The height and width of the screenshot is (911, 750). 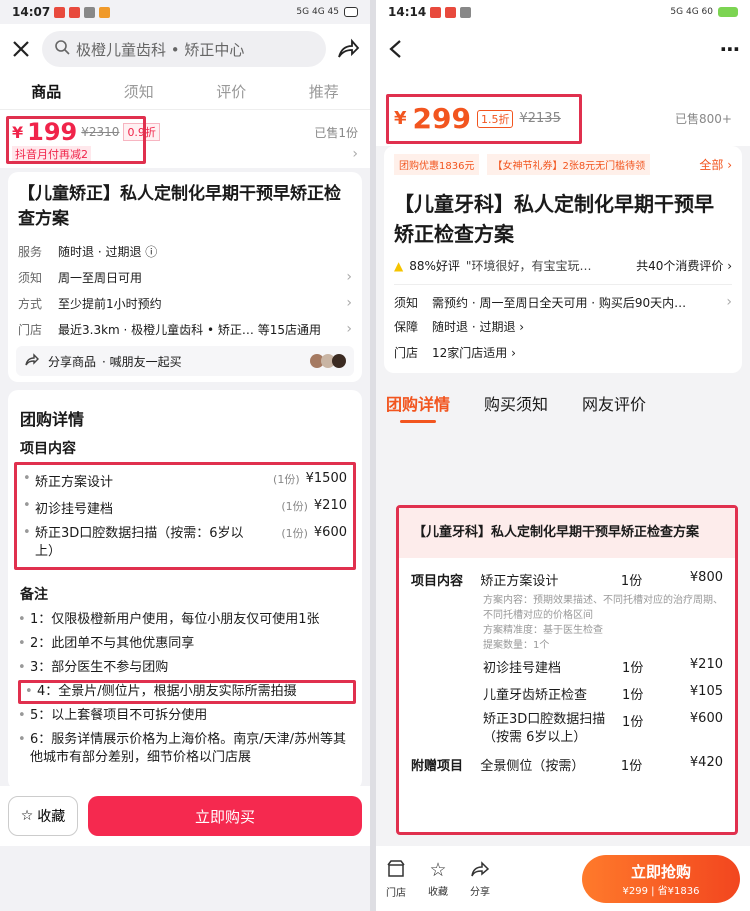 I want to click on share-label: 分享商品, so click(x=72, y=361).